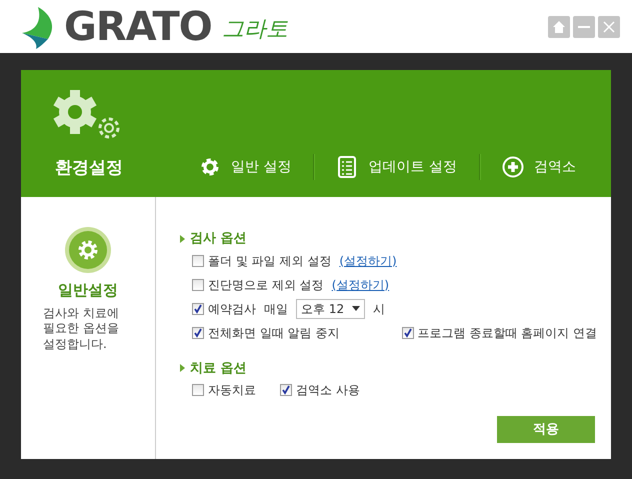  What do you see at coordinates (88, 290) in the screenshot?
I see `sidebar-title: 일반설정` at bounding box center [88, 290].